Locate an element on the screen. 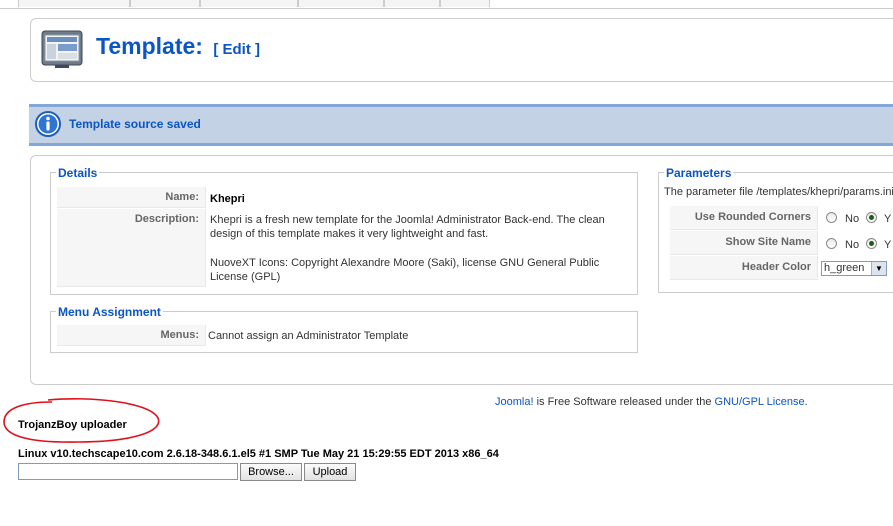 The image size is (893, 526). top-tab-strip is located at coordinates (446, 4).